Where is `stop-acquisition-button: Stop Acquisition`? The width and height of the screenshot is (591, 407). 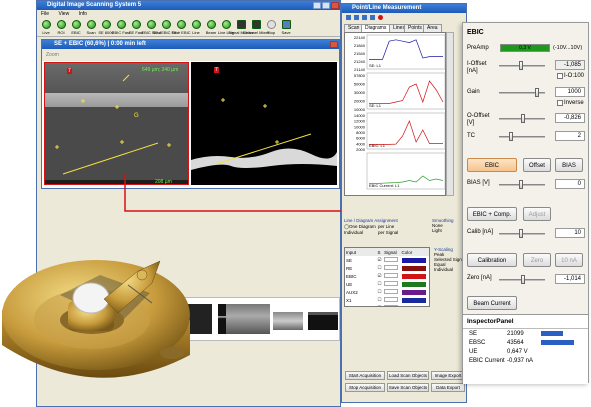 stop-acquisition-button: Stop Acquisition is located at coordinates (365, 387).